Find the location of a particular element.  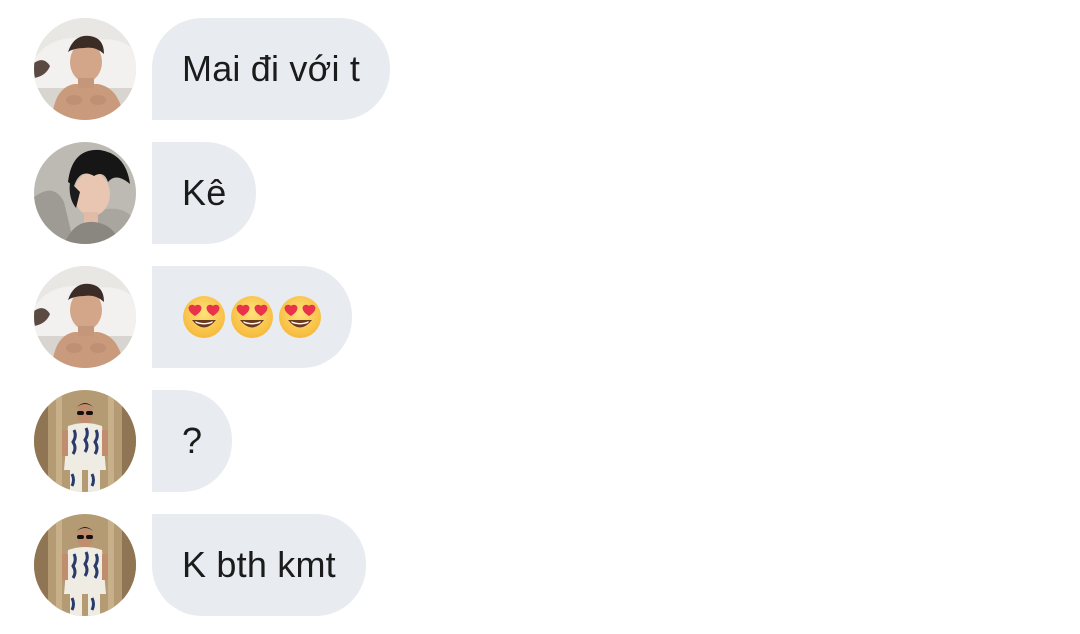

message-text: Mai đi với t is located at coordinates (271, 68).